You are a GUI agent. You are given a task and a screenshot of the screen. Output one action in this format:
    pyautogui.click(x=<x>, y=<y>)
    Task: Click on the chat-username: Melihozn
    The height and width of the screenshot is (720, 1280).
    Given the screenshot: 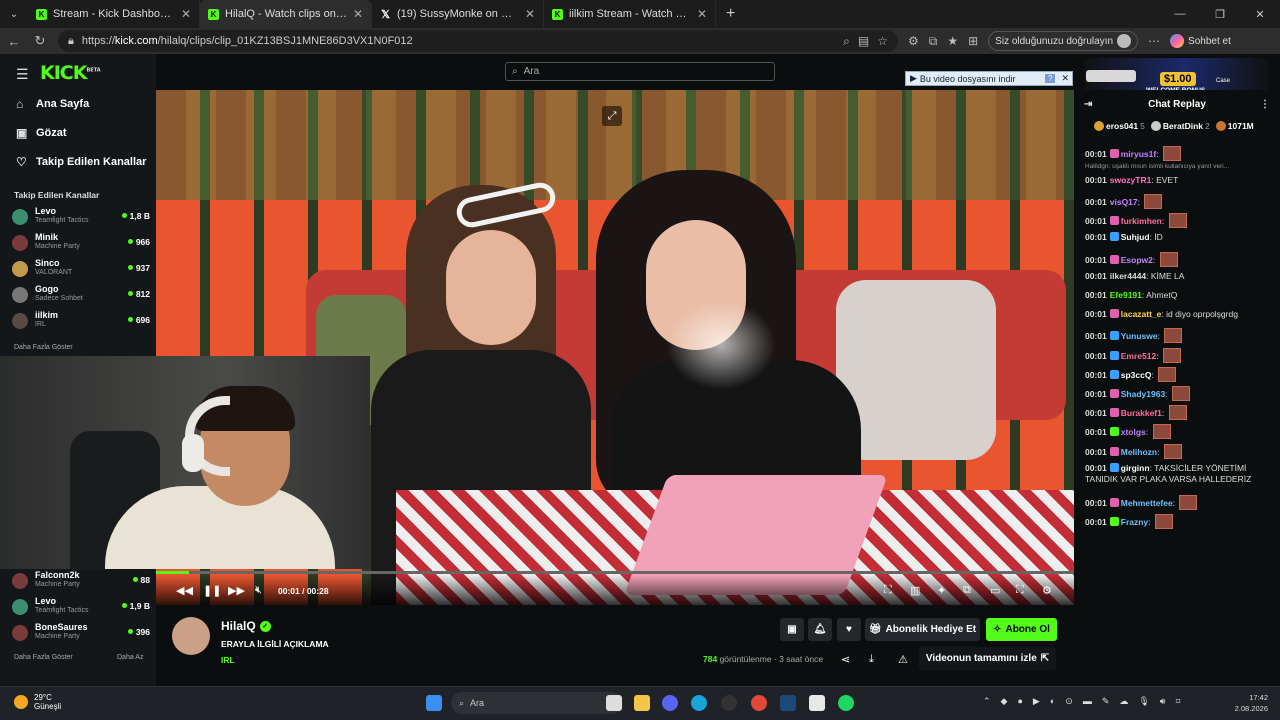 What is the action you would take?
    pyautogui.click(x=1139, y=452)
    